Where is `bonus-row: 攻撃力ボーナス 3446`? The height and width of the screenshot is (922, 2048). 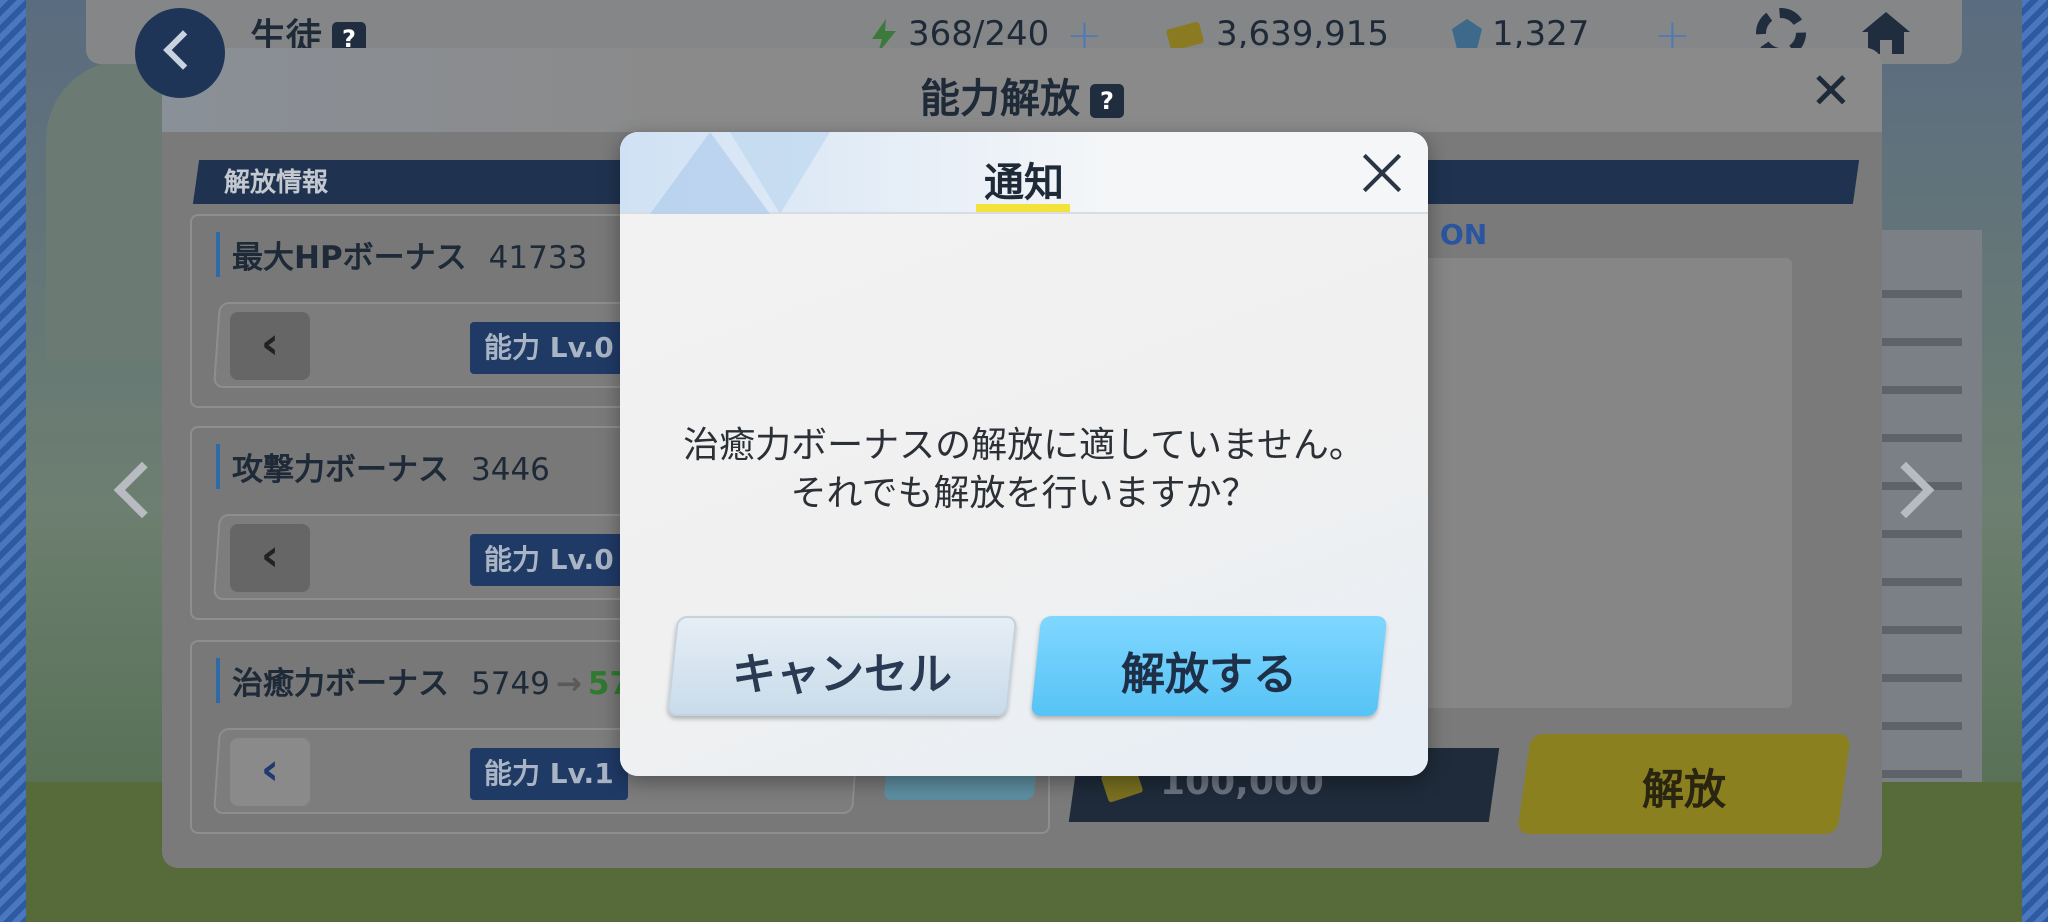
bonus-row: 攻撃力ボーナス 3446 is located at coordinates (383, 466).